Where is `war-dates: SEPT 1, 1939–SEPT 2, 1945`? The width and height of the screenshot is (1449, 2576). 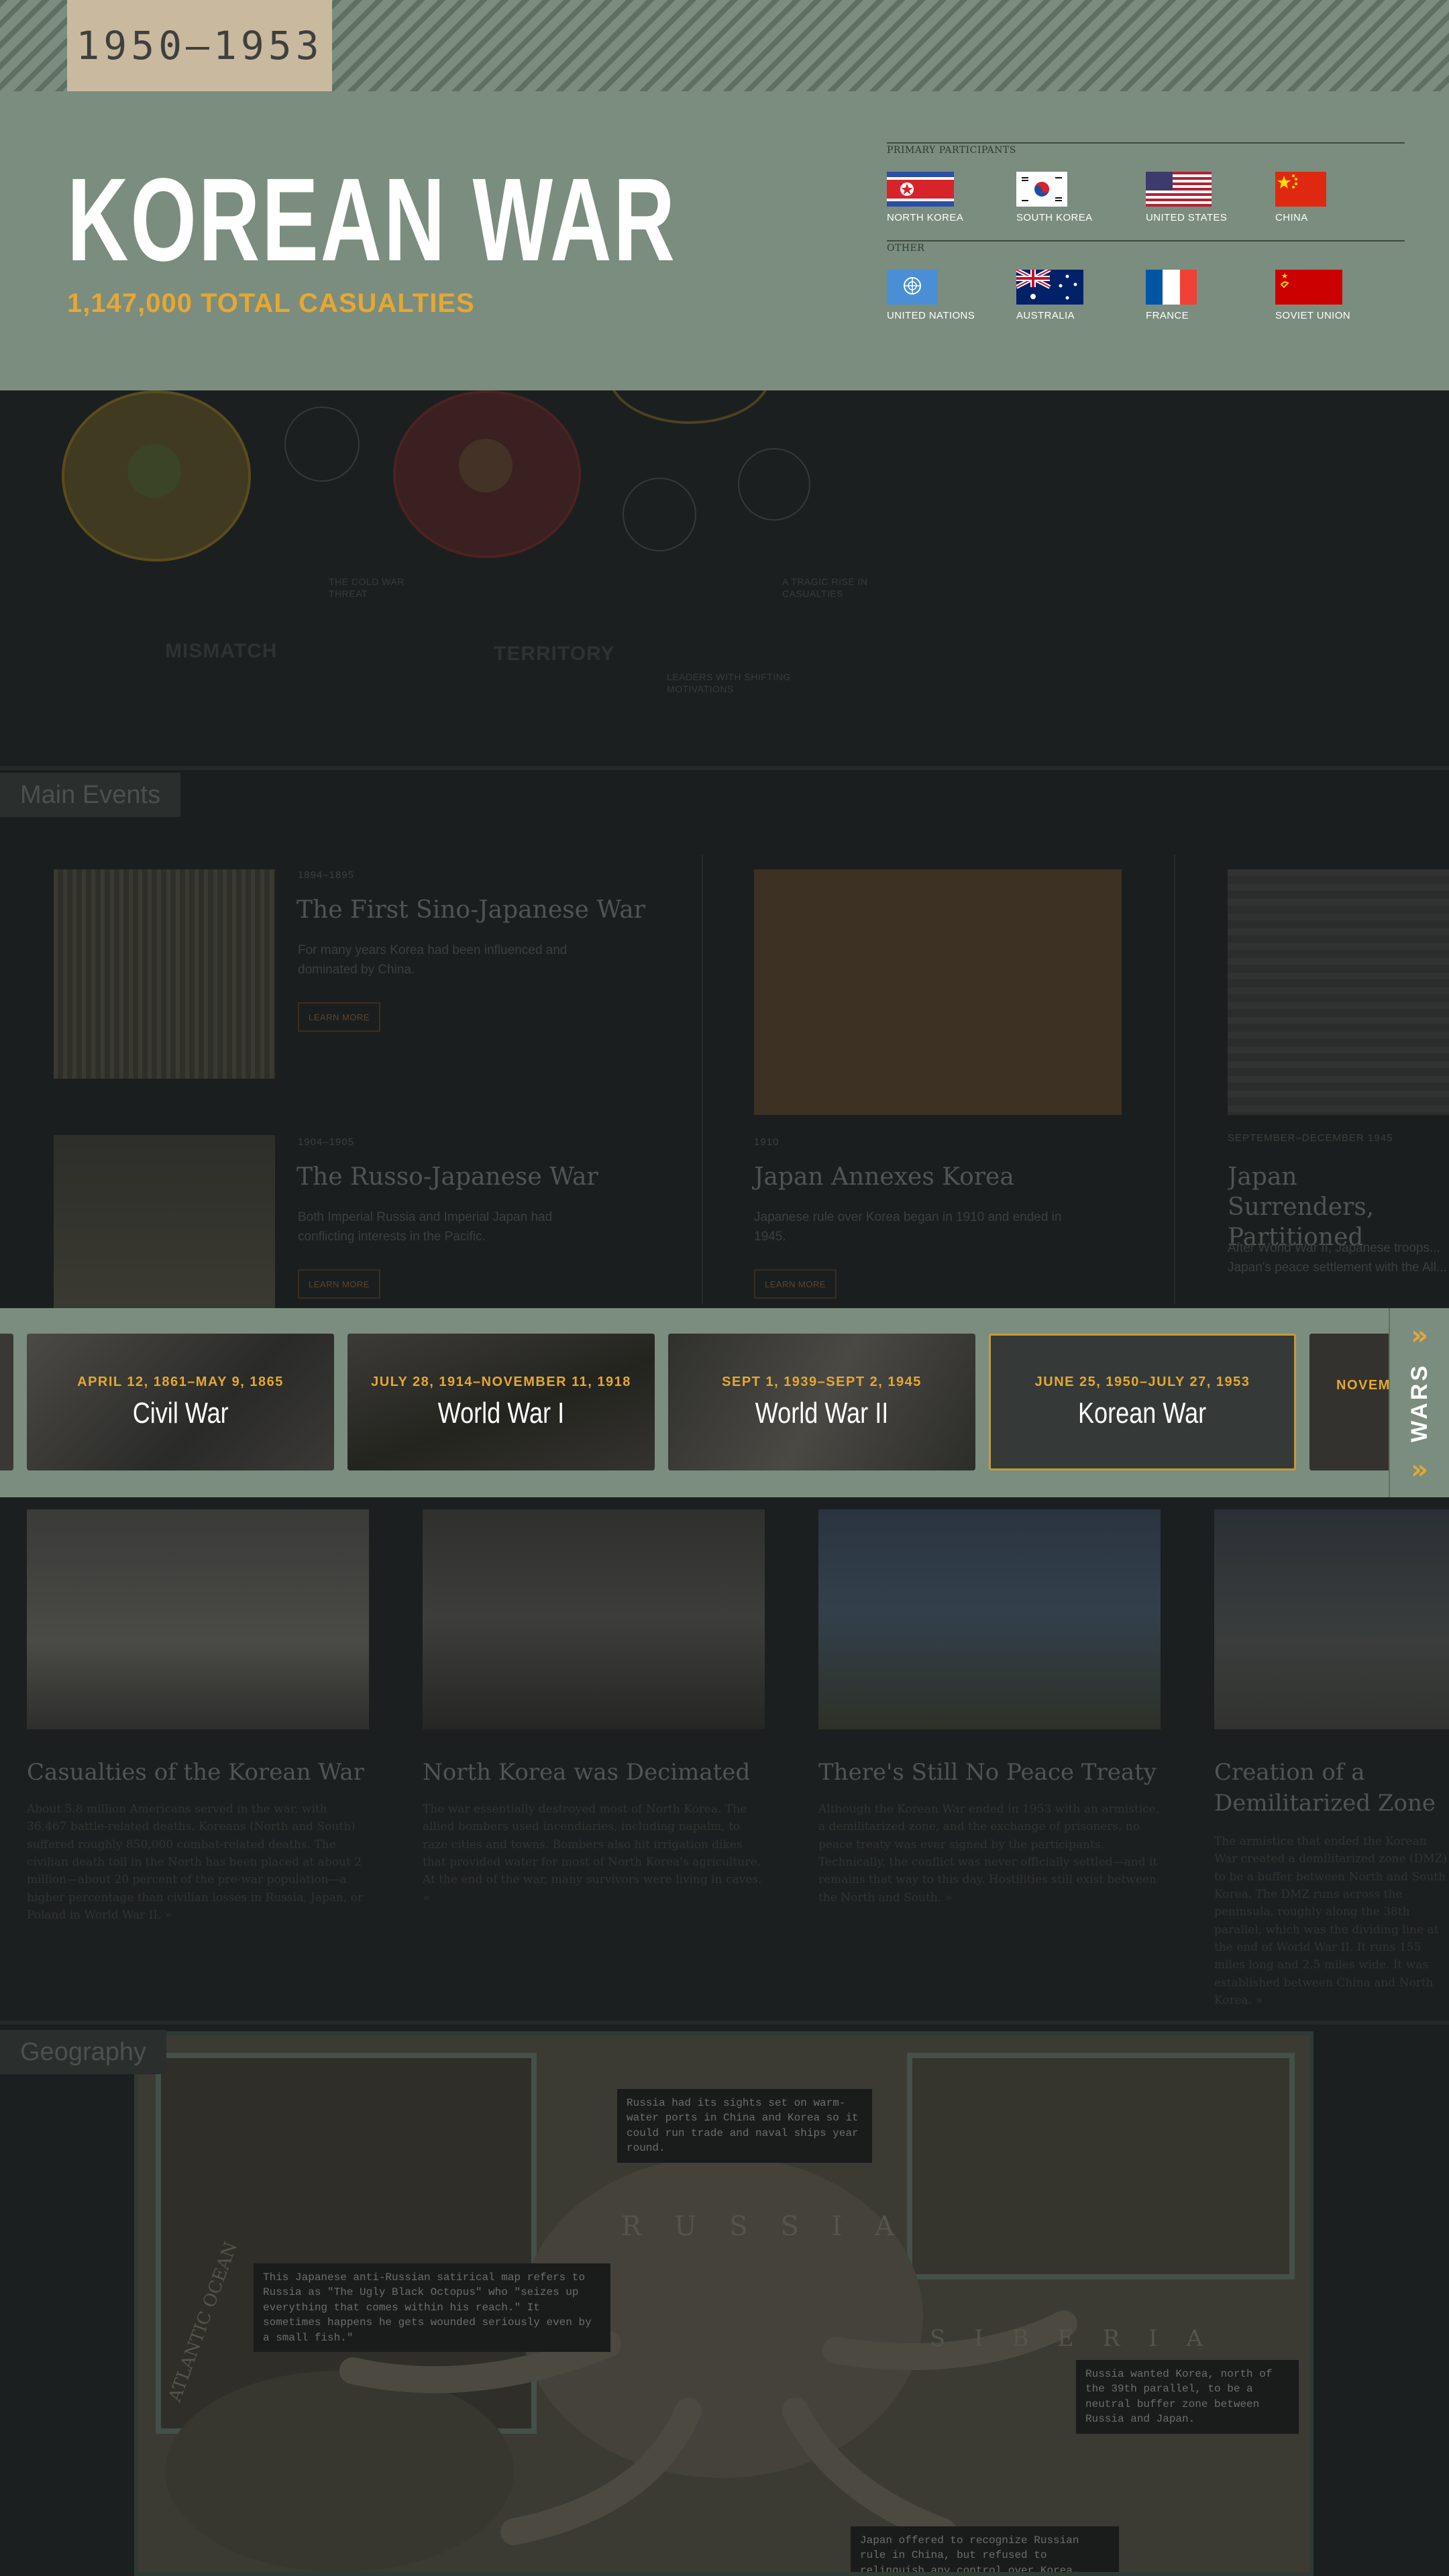 war-dates: SEPT 1, 1939–SEPT 2, 1945 is located at coordinates (822, 1381).